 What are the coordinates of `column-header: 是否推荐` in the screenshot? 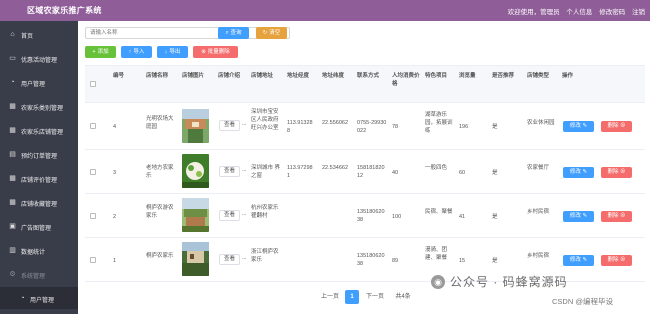 It's located at (507, 84).